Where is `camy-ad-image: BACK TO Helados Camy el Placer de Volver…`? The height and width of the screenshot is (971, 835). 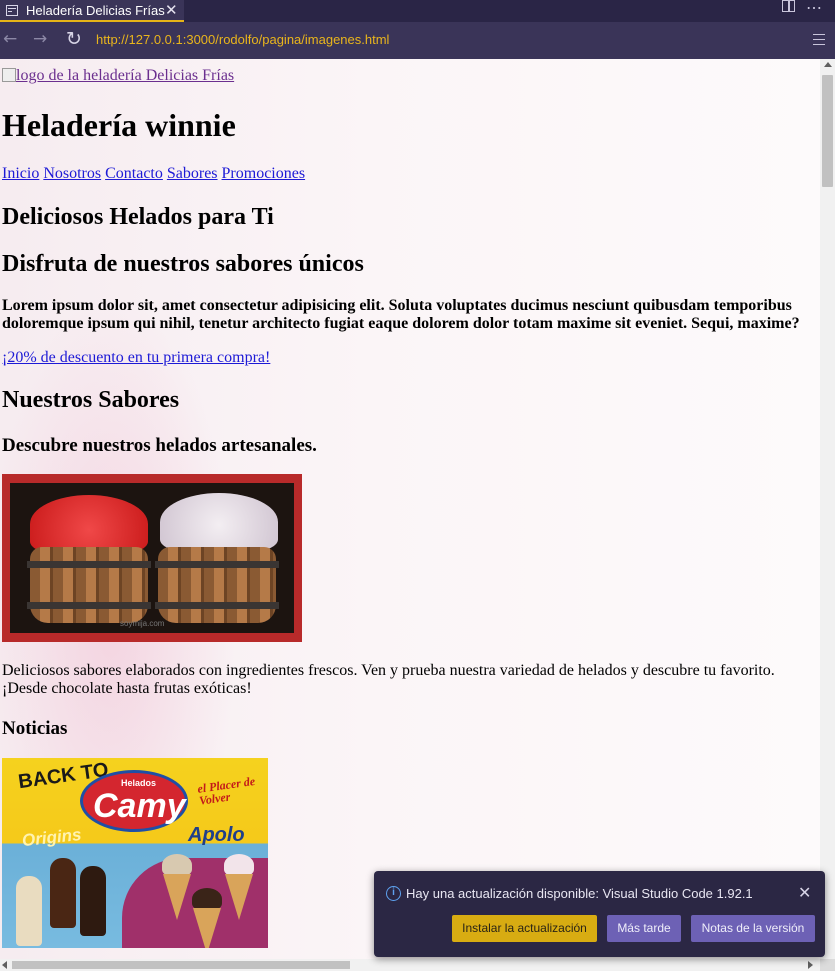 camy-ad-image: BACK TO Helados Camy el Placer de Volver… is located at coordinates (135, 853).